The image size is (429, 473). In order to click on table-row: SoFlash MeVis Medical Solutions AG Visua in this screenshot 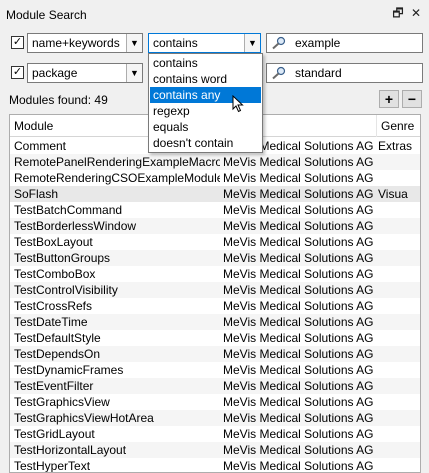, I will do `click(215, 194)`.